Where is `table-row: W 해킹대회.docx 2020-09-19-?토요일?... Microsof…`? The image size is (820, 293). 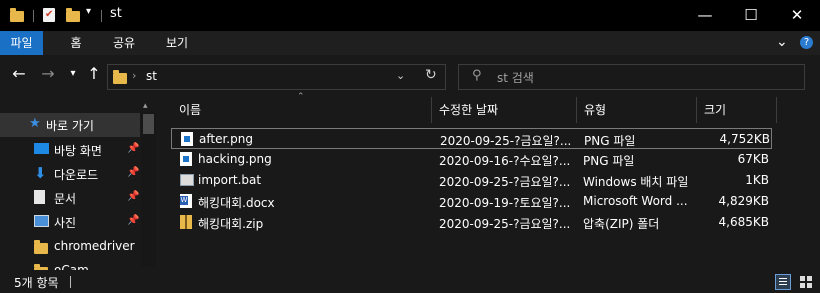
table-row: W 해킹대회.docx 2020-09-19-?토요일?... Microsof… is located at coordinates (471, 201).